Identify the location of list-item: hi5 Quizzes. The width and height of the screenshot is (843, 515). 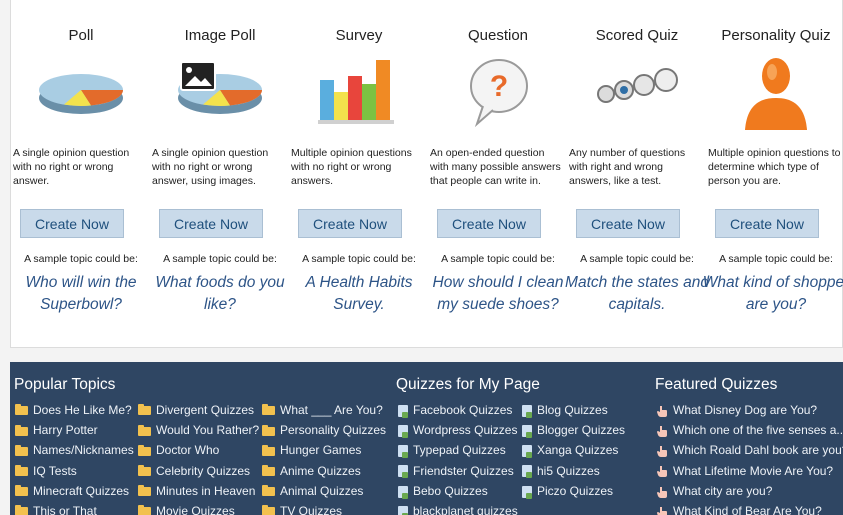
(573, 471).